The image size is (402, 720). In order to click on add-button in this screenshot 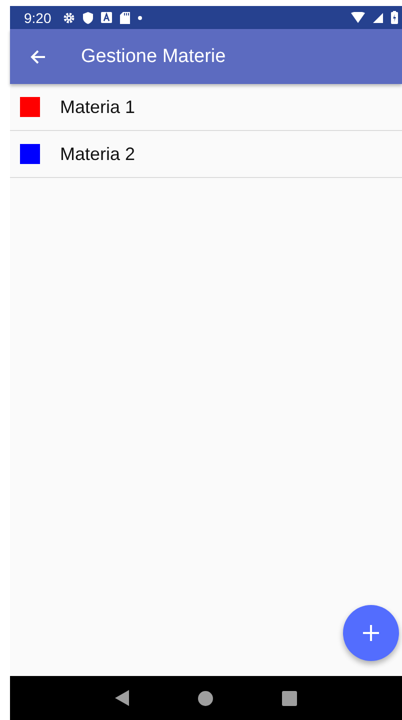, I will do `click(371, 633)`.